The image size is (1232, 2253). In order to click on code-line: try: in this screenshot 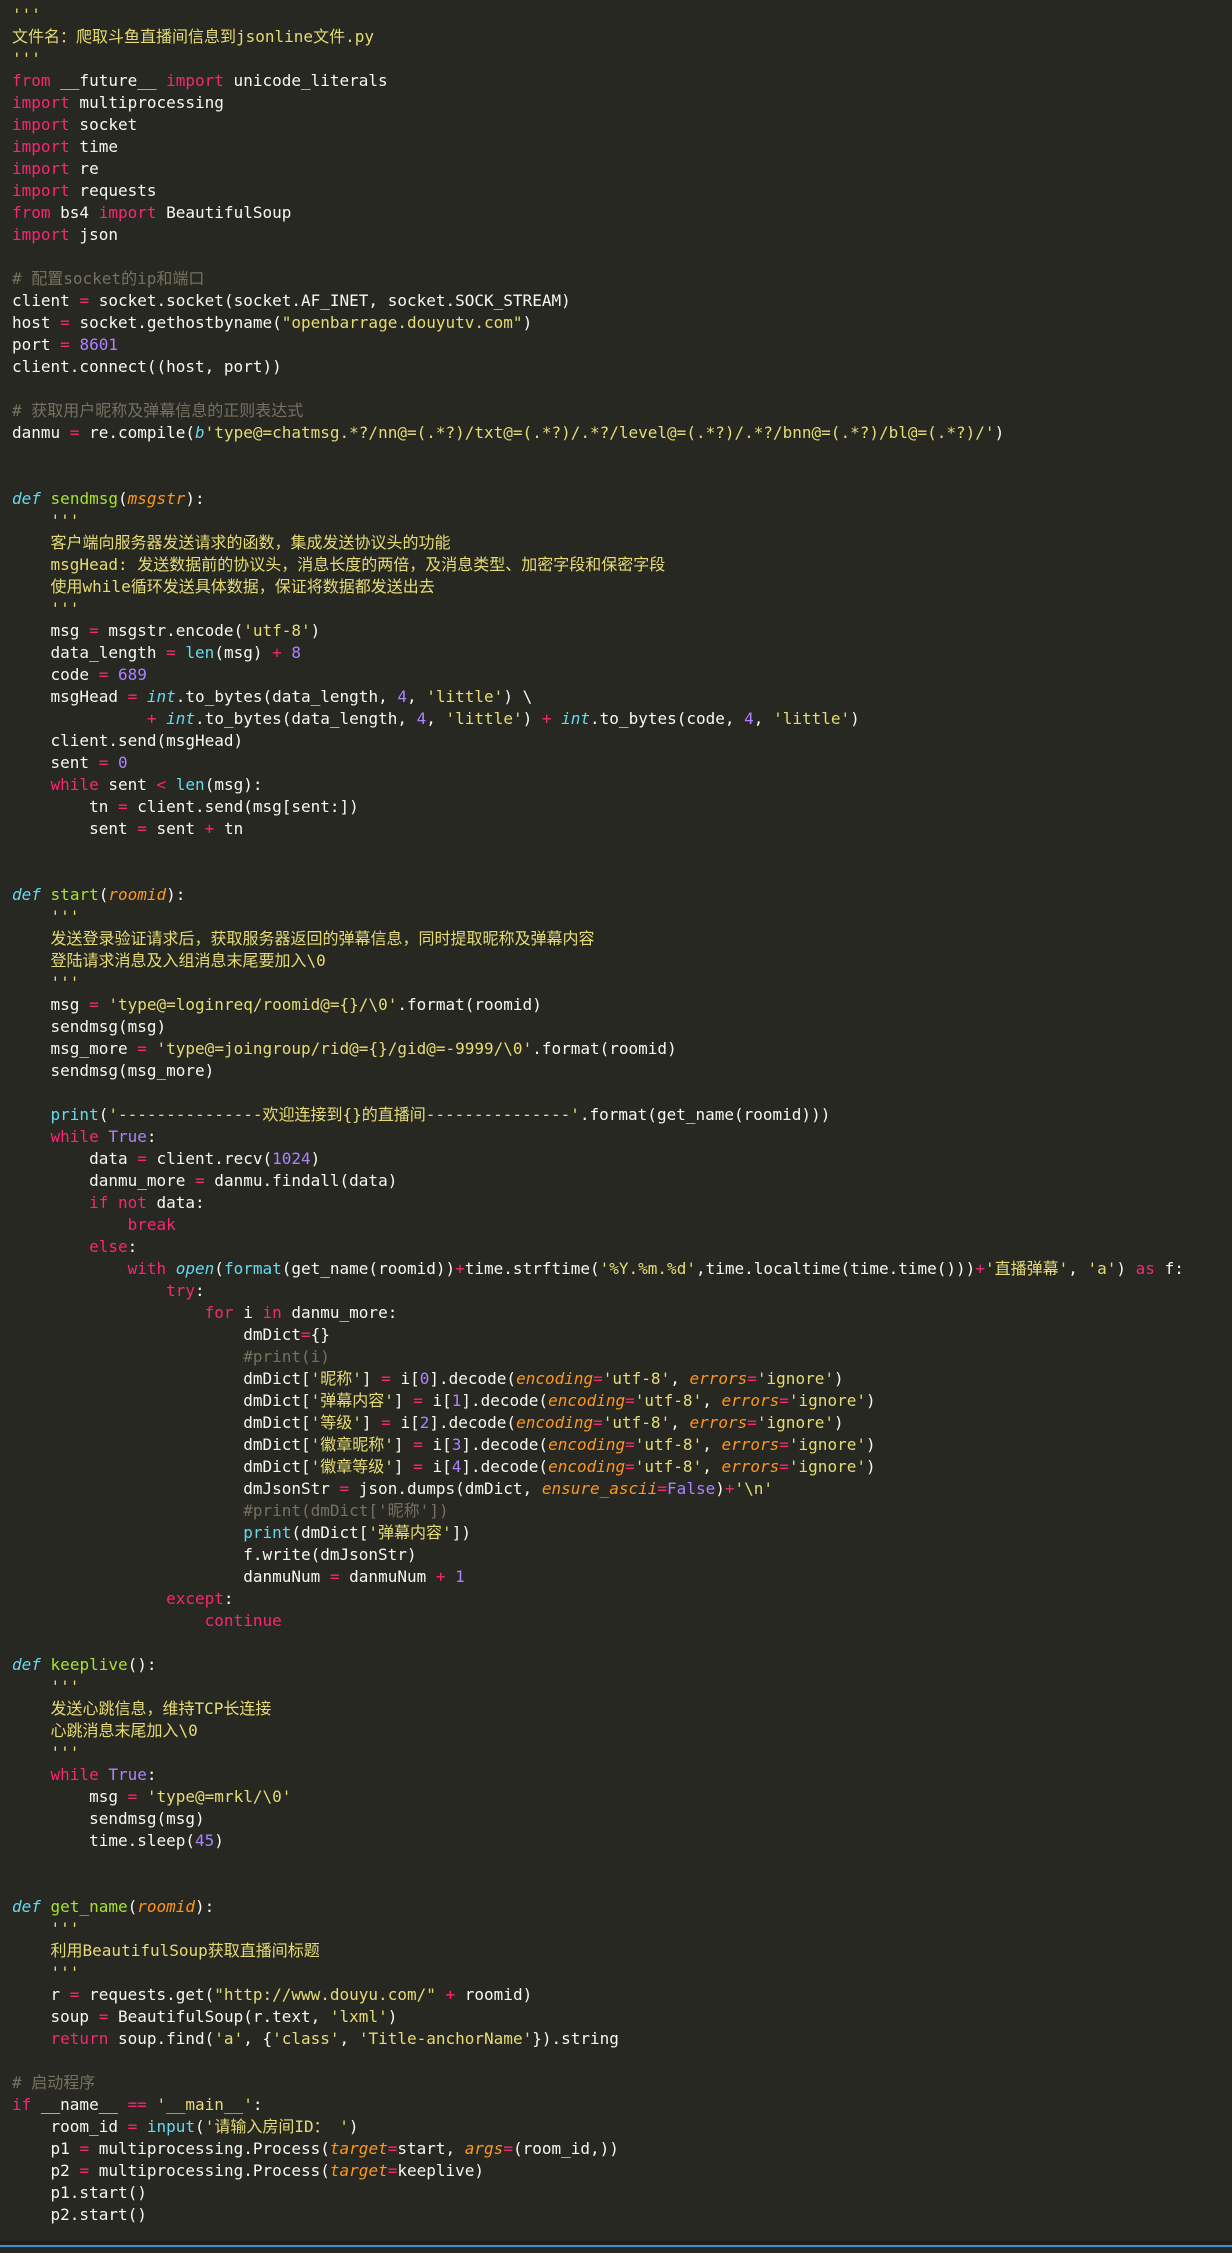, I will do `click(598, 1291)`.